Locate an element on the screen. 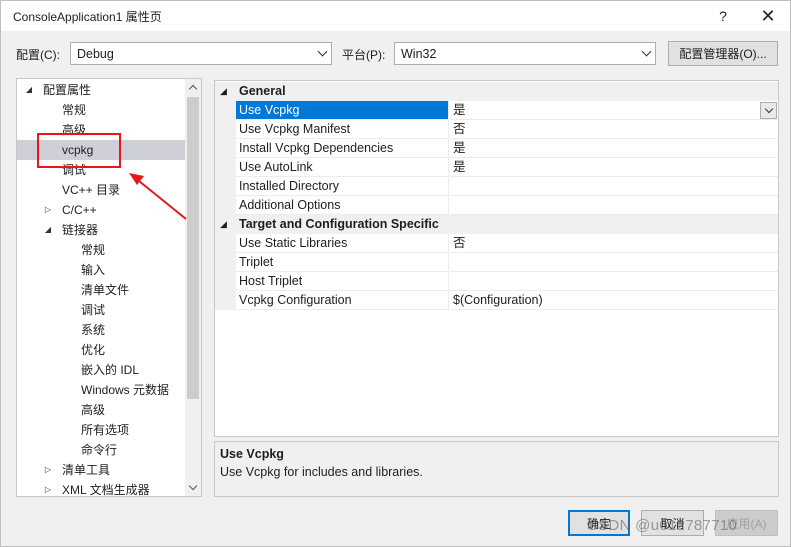 The height and width of the screenshot is (547, 791). property-row: Use Vcpkg 是 is located at coordinates (496, 110).